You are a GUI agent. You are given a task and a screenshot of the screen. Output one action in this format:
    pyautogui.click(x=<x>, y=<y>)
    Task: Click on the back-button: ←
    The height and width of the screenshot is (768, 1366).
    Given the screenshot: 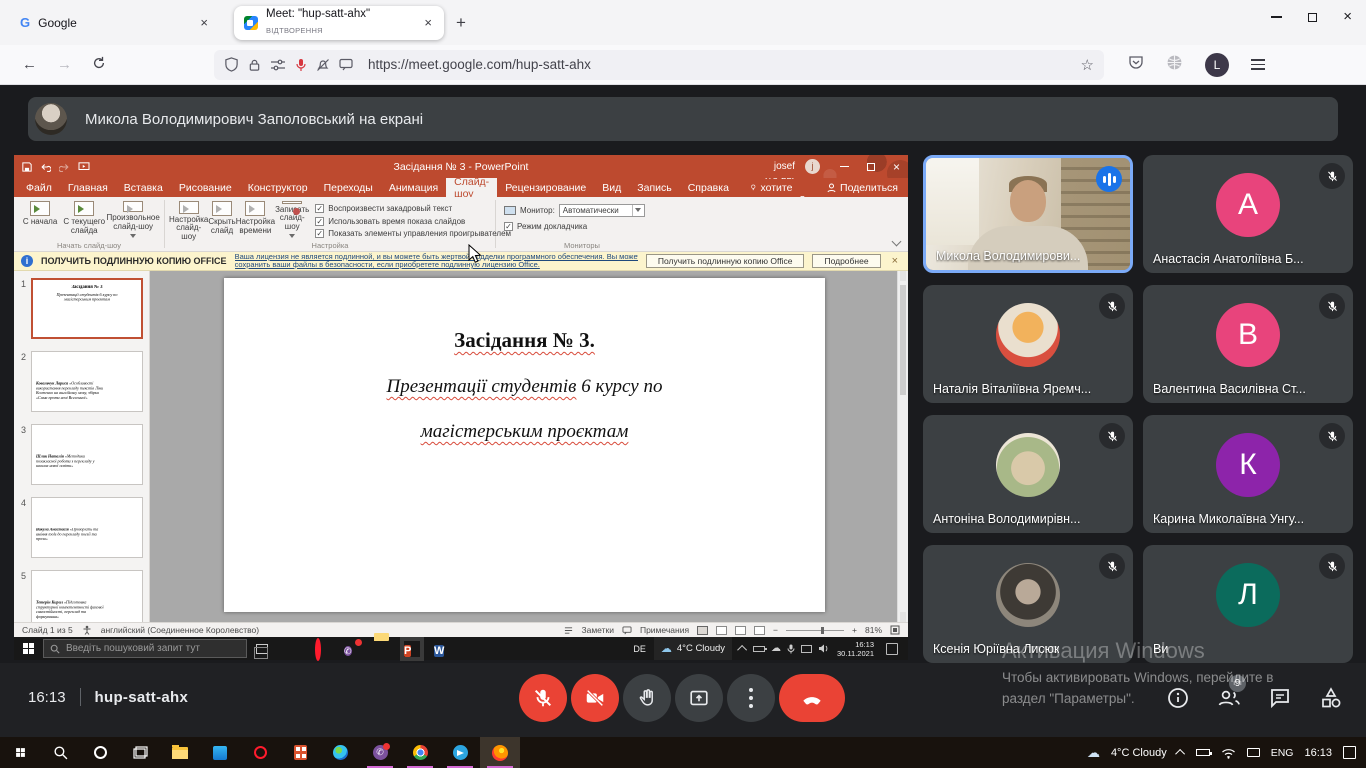 What is the action you would take?
    pyautogui.click(x=29, y=64)
    